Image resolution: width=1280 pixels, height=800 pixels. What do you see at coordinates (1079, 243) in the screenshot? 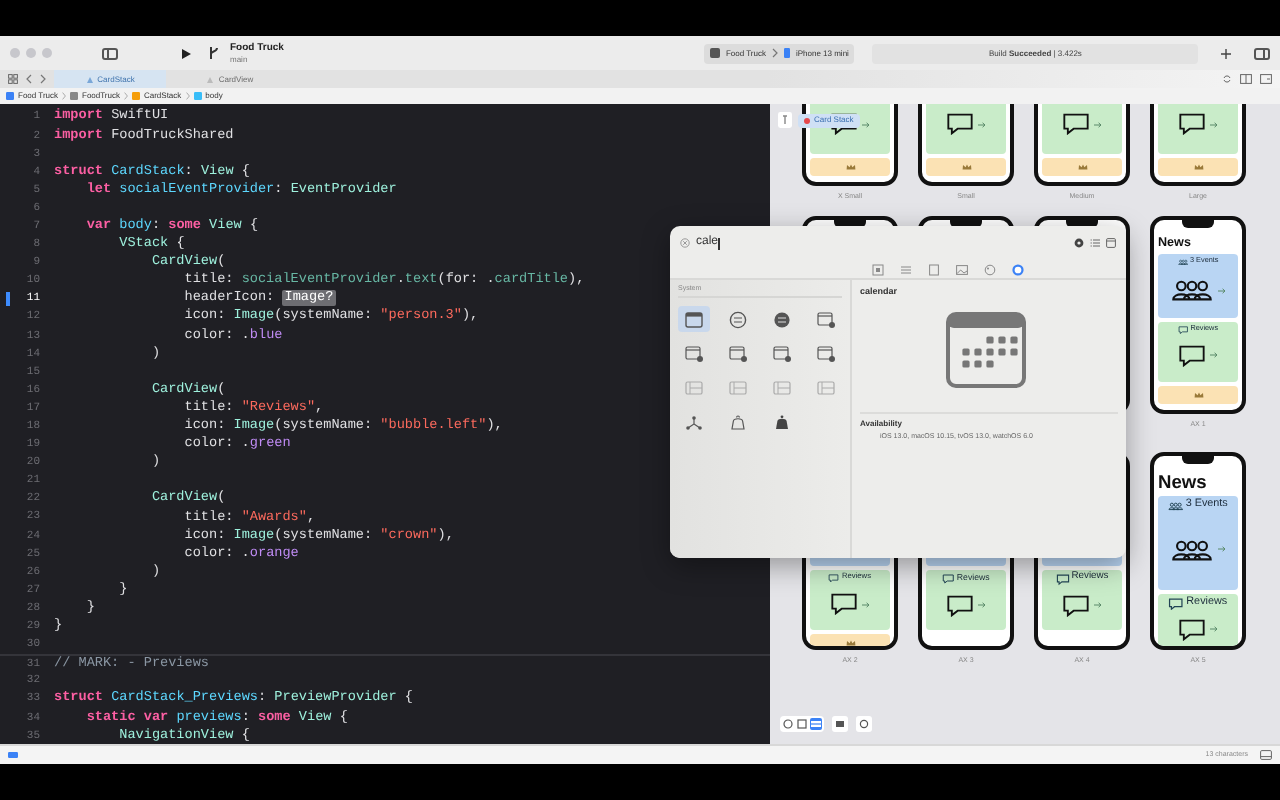
I see `settings-icon` at bounding box center [1079, 243].